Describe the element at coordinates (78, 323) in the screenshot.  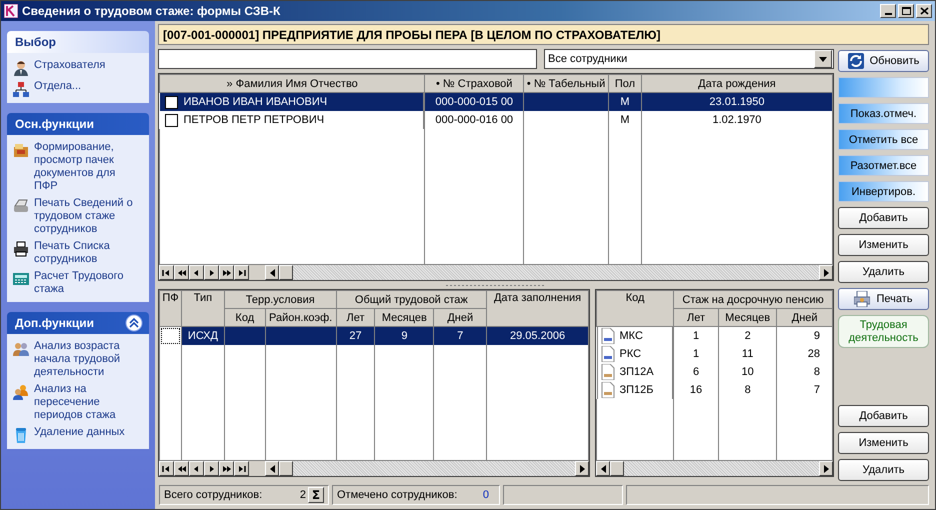
I see `group-header: Доп.функции` at that location.